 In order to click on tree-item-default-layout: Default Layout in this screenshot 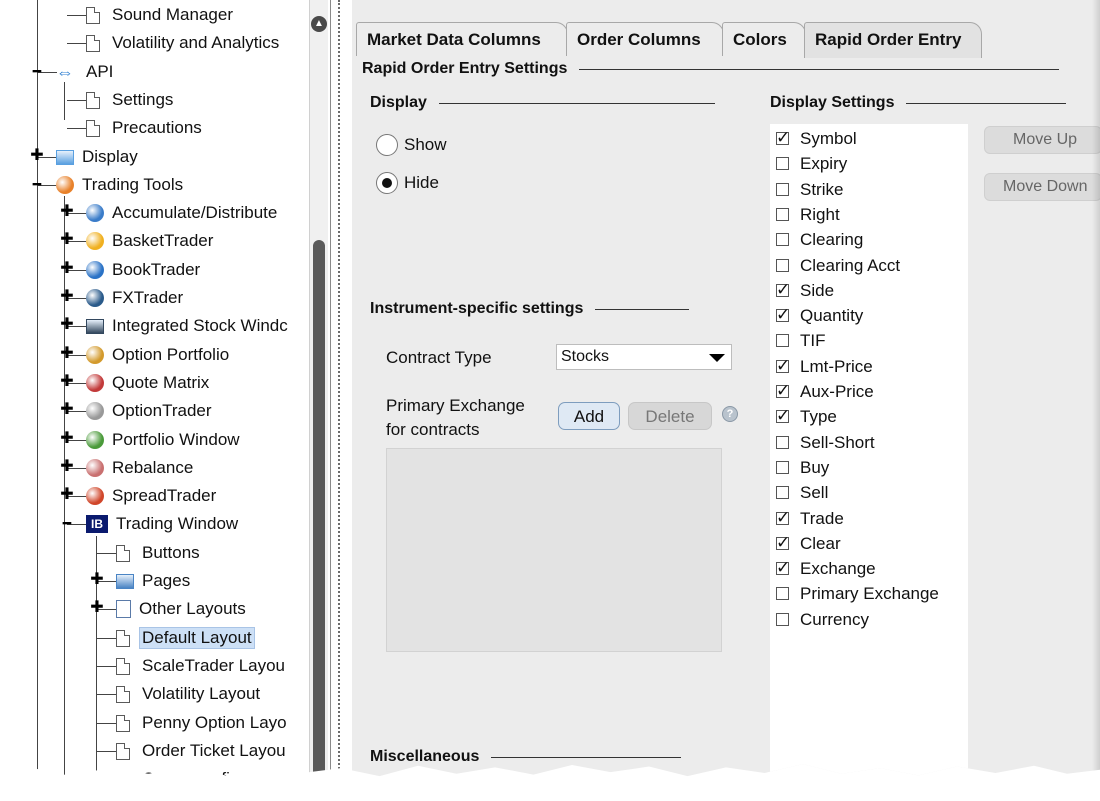, I will do `click(185, 638)`.